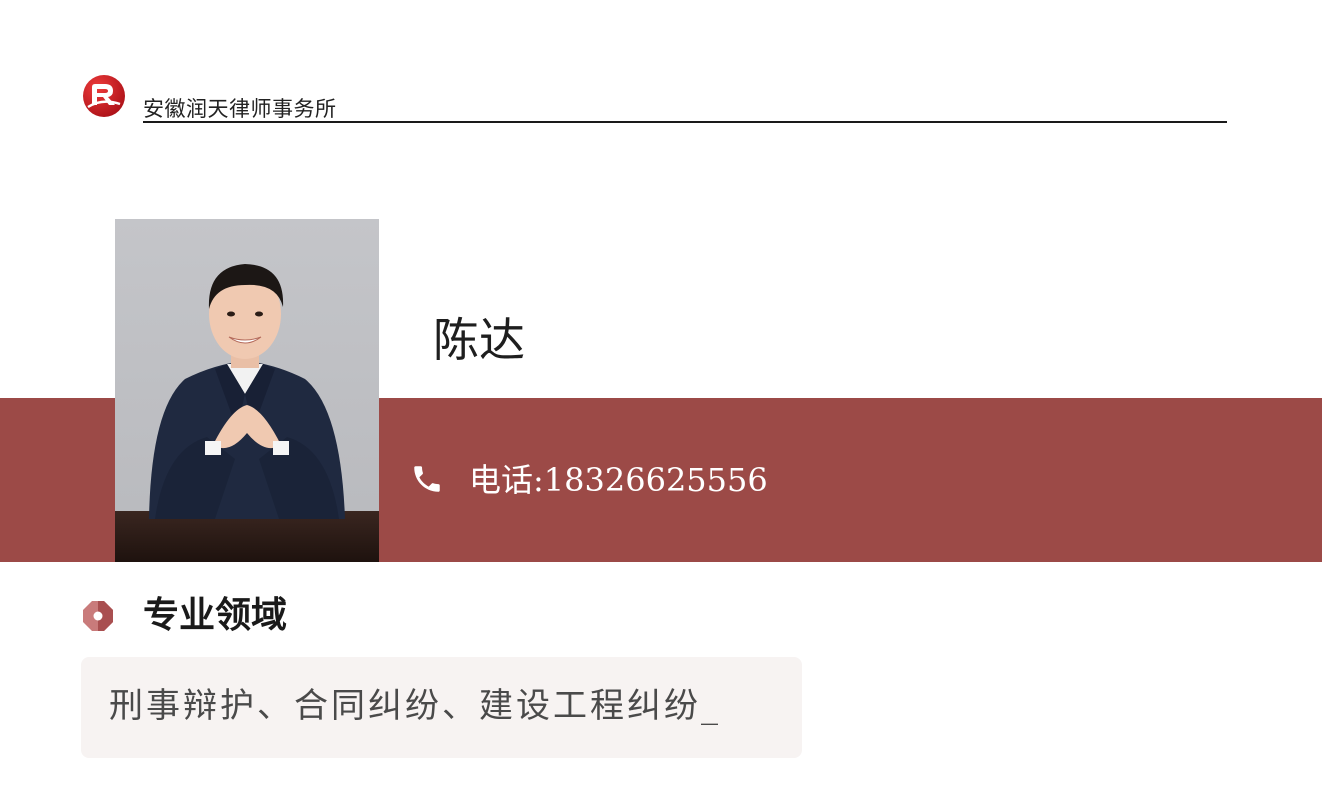 Image resolution: width=1322 pixels, height=797 pixels. What do you see at coordinates (104, 96) in the screenshot?
I see `firm-logo-icon` at bounding box center [104, 96].